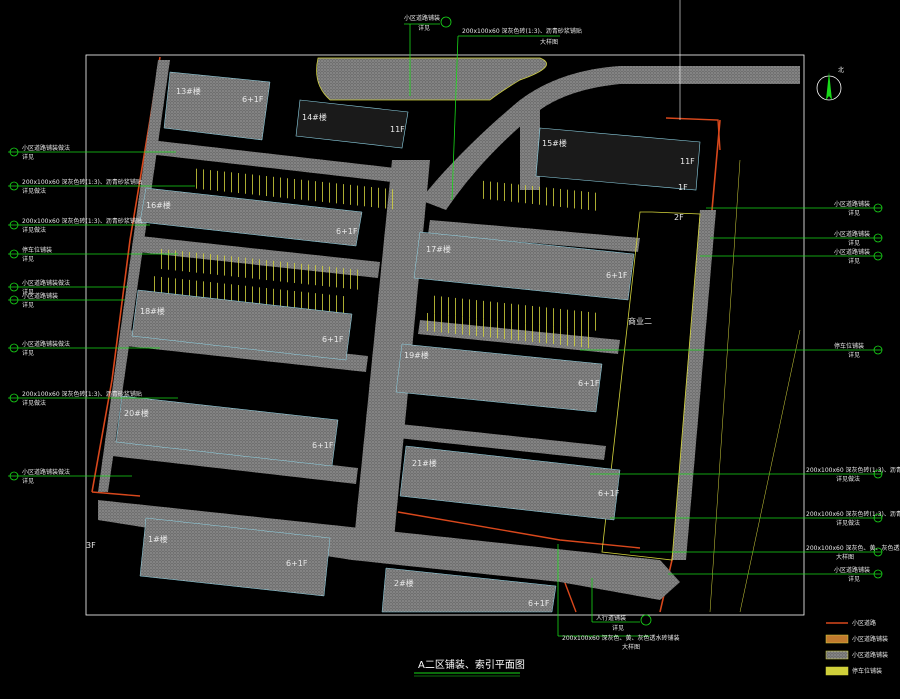 This screenshot has width=900, height=699. What do you see at coordinates (352, 124) in the screenshot?
I see `building-14: 14#楼 11F` at bounding box center [352, 124].